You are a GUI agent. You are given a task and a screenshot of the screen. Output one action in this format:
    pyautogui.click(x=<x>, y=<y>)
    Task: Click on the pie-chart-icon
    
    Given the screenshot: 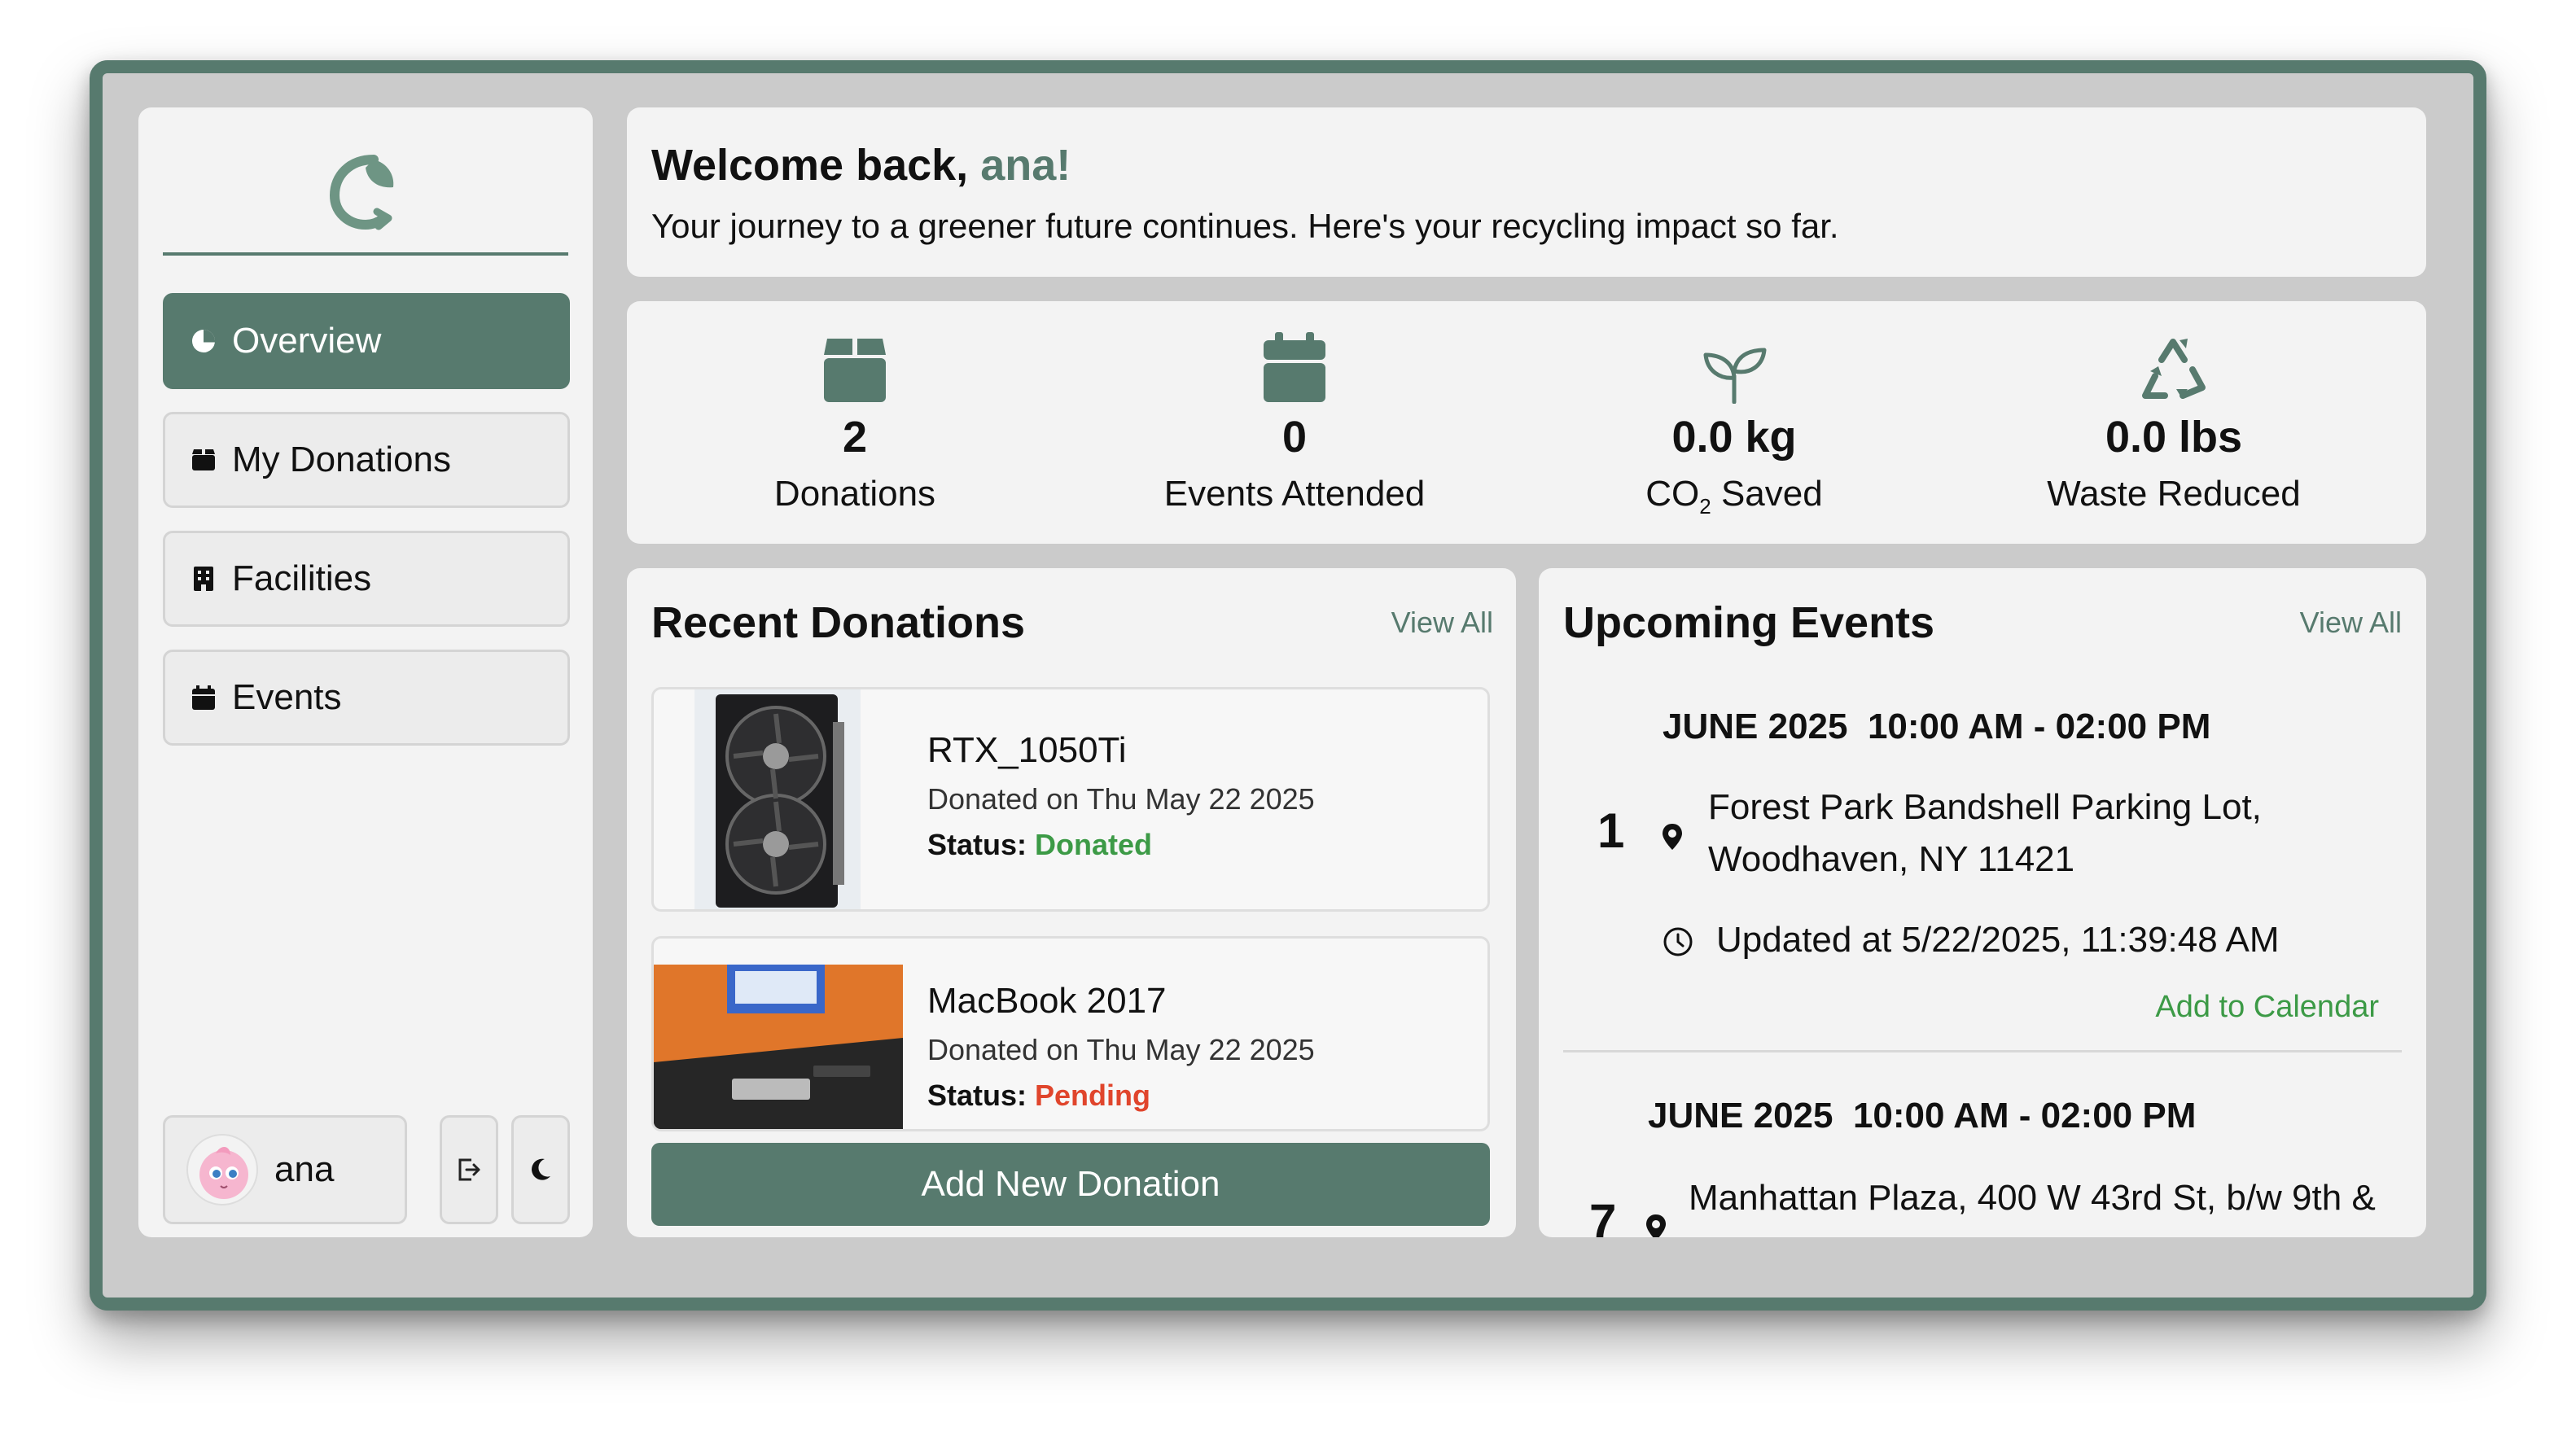 What is the action you would take?
    pyautogui.click(x=203, y=341)
    